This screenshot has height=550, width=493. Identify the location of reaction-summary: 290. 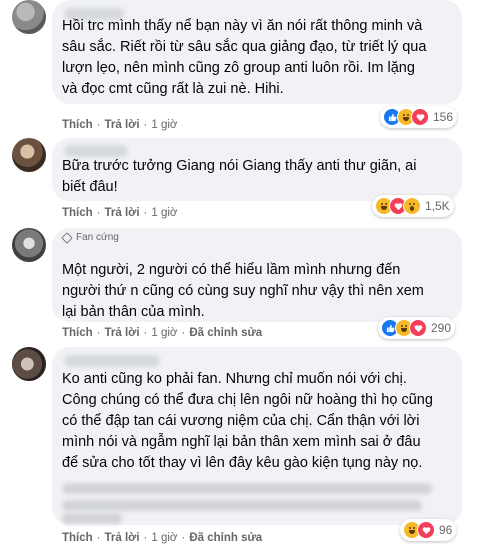
(417, 328).